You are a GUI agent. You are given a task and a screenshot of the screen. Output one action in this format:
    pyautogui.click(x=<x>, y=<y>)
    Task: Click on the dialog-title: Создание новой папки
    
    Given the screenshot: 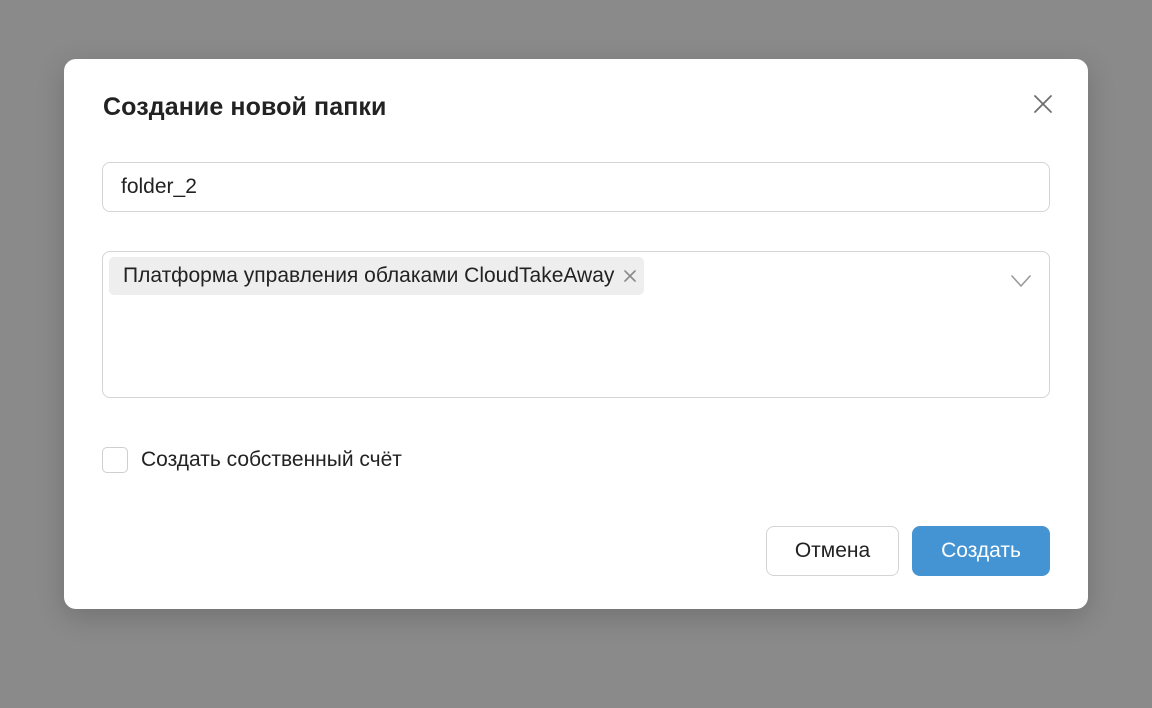 What is the action you would take?
    pyautogui.click(x=245, y=107)
    